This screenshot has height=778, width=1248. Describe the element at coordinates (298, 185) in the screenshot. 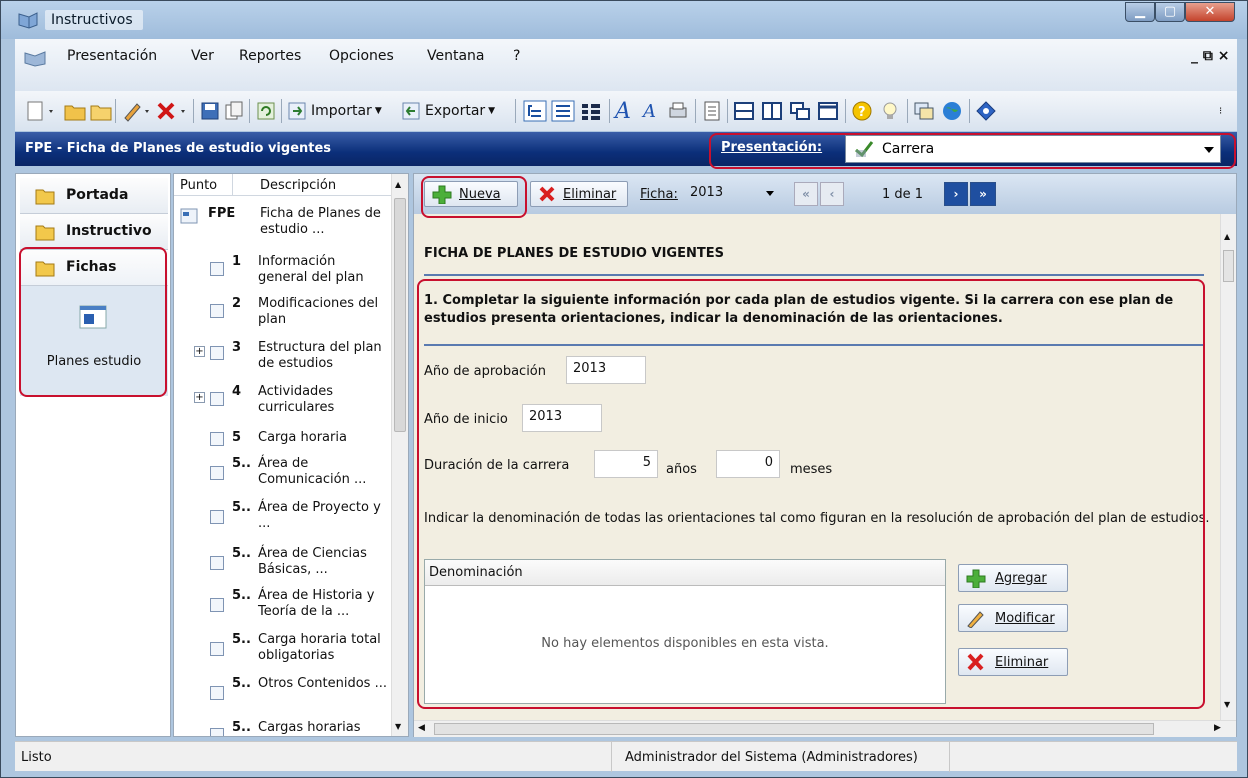

I see `col-descripcion-header: Descripción` at that location.